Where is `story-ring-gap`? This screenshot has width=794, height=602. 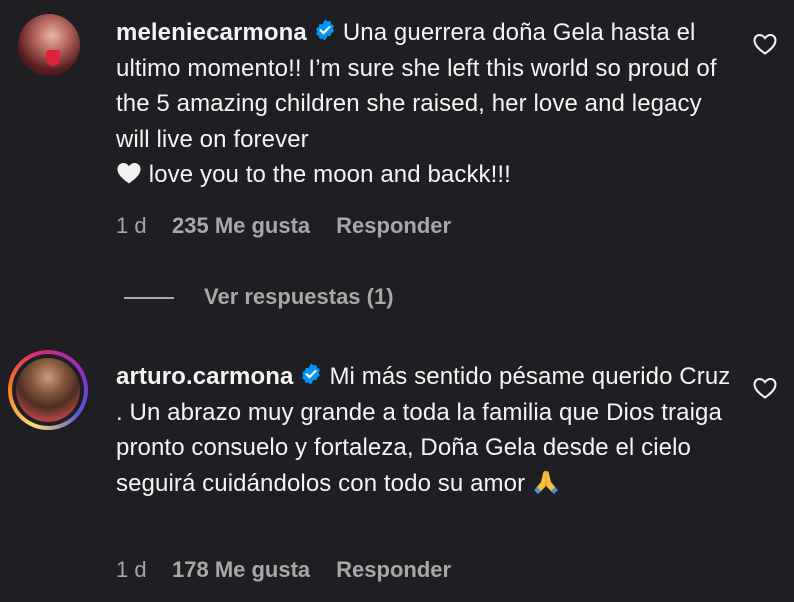
story-ring-gap is located at coordinates (48, 390).